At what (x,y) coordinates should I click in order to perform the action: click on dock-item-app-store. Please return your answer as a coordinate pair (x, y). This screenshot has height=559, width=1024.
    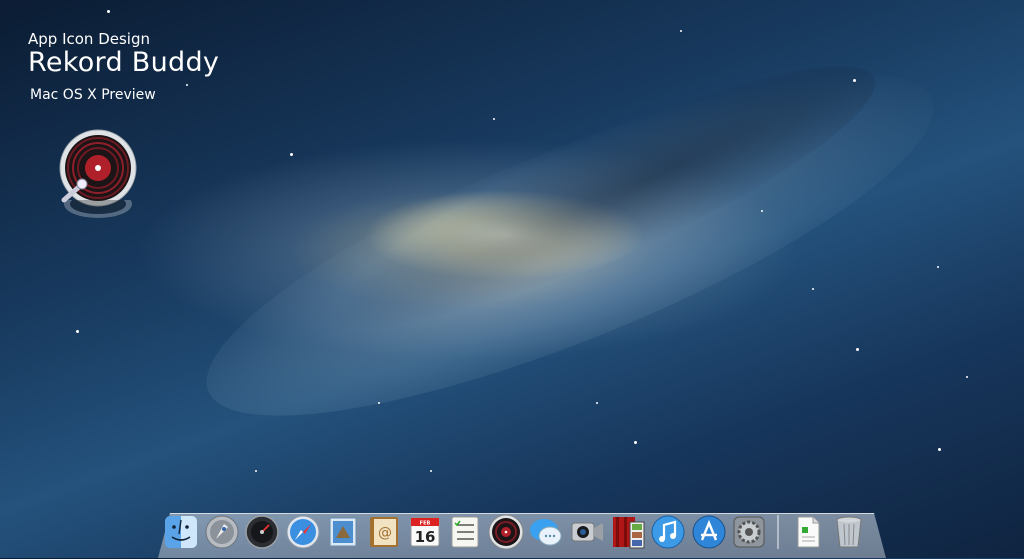
    Looking at the image, I should click on (709, 532).